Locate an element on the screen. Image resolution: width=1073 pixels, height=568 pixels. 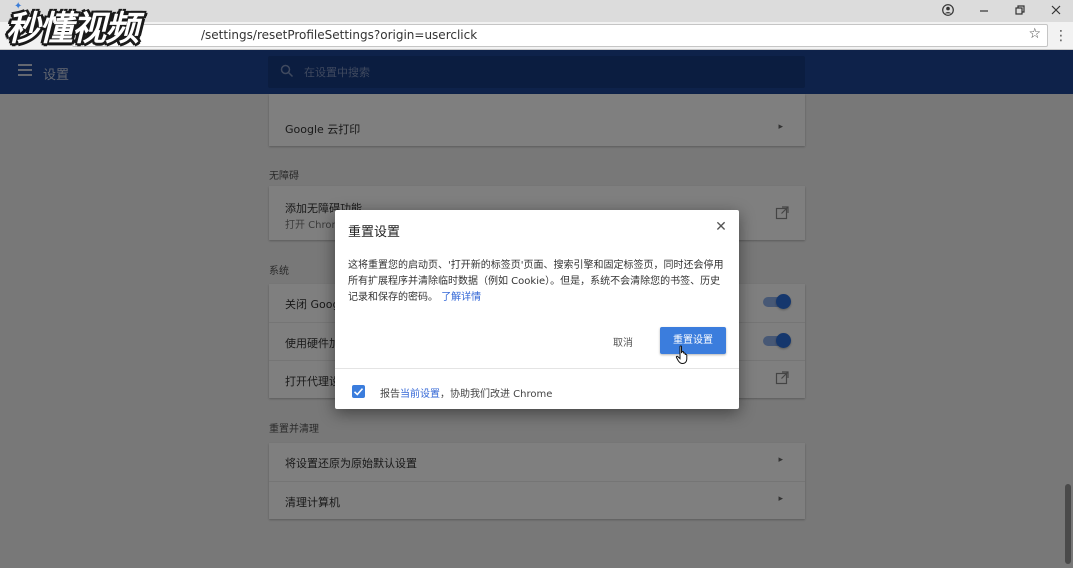
restore-button is located at coordinates (1020, 10).